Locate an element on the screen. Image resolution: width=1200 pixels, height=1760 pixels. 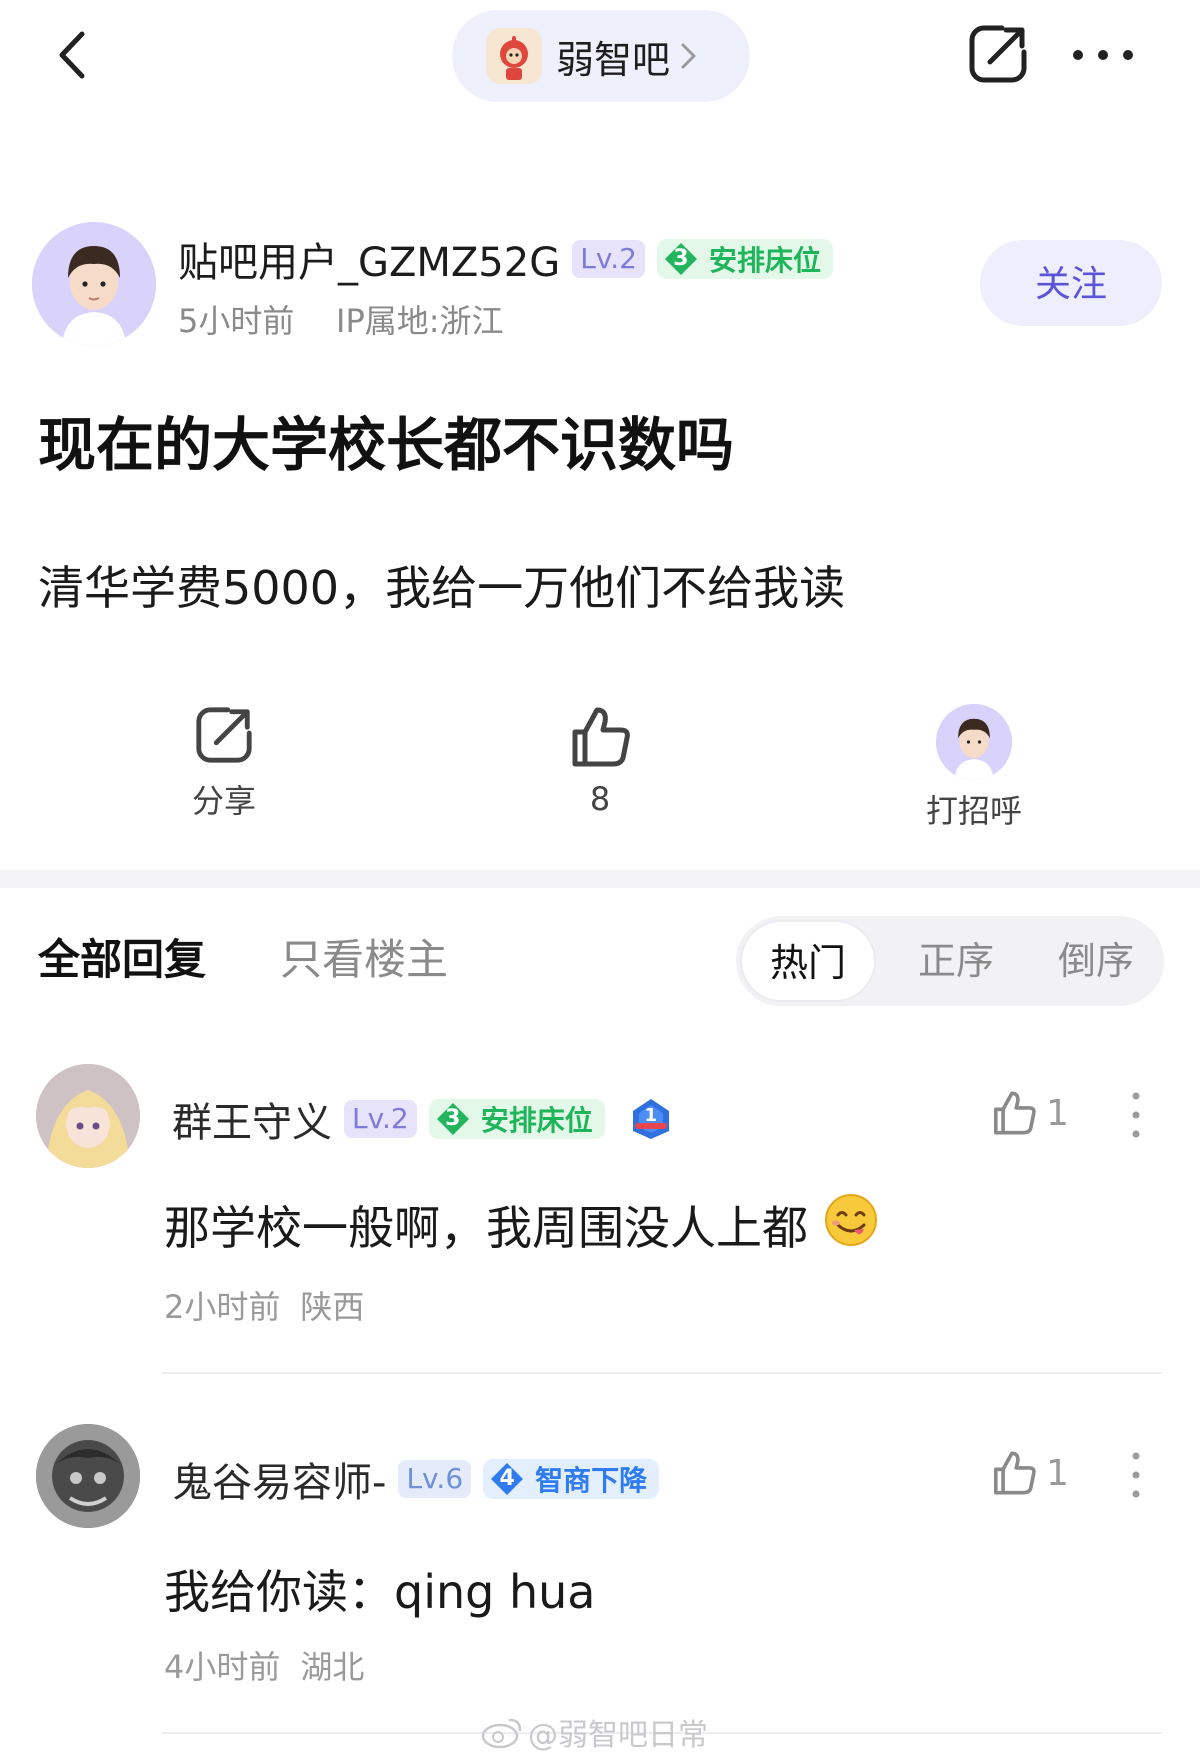
honor-badge: 4 智商下降 is located at coordinates (571, 1479).